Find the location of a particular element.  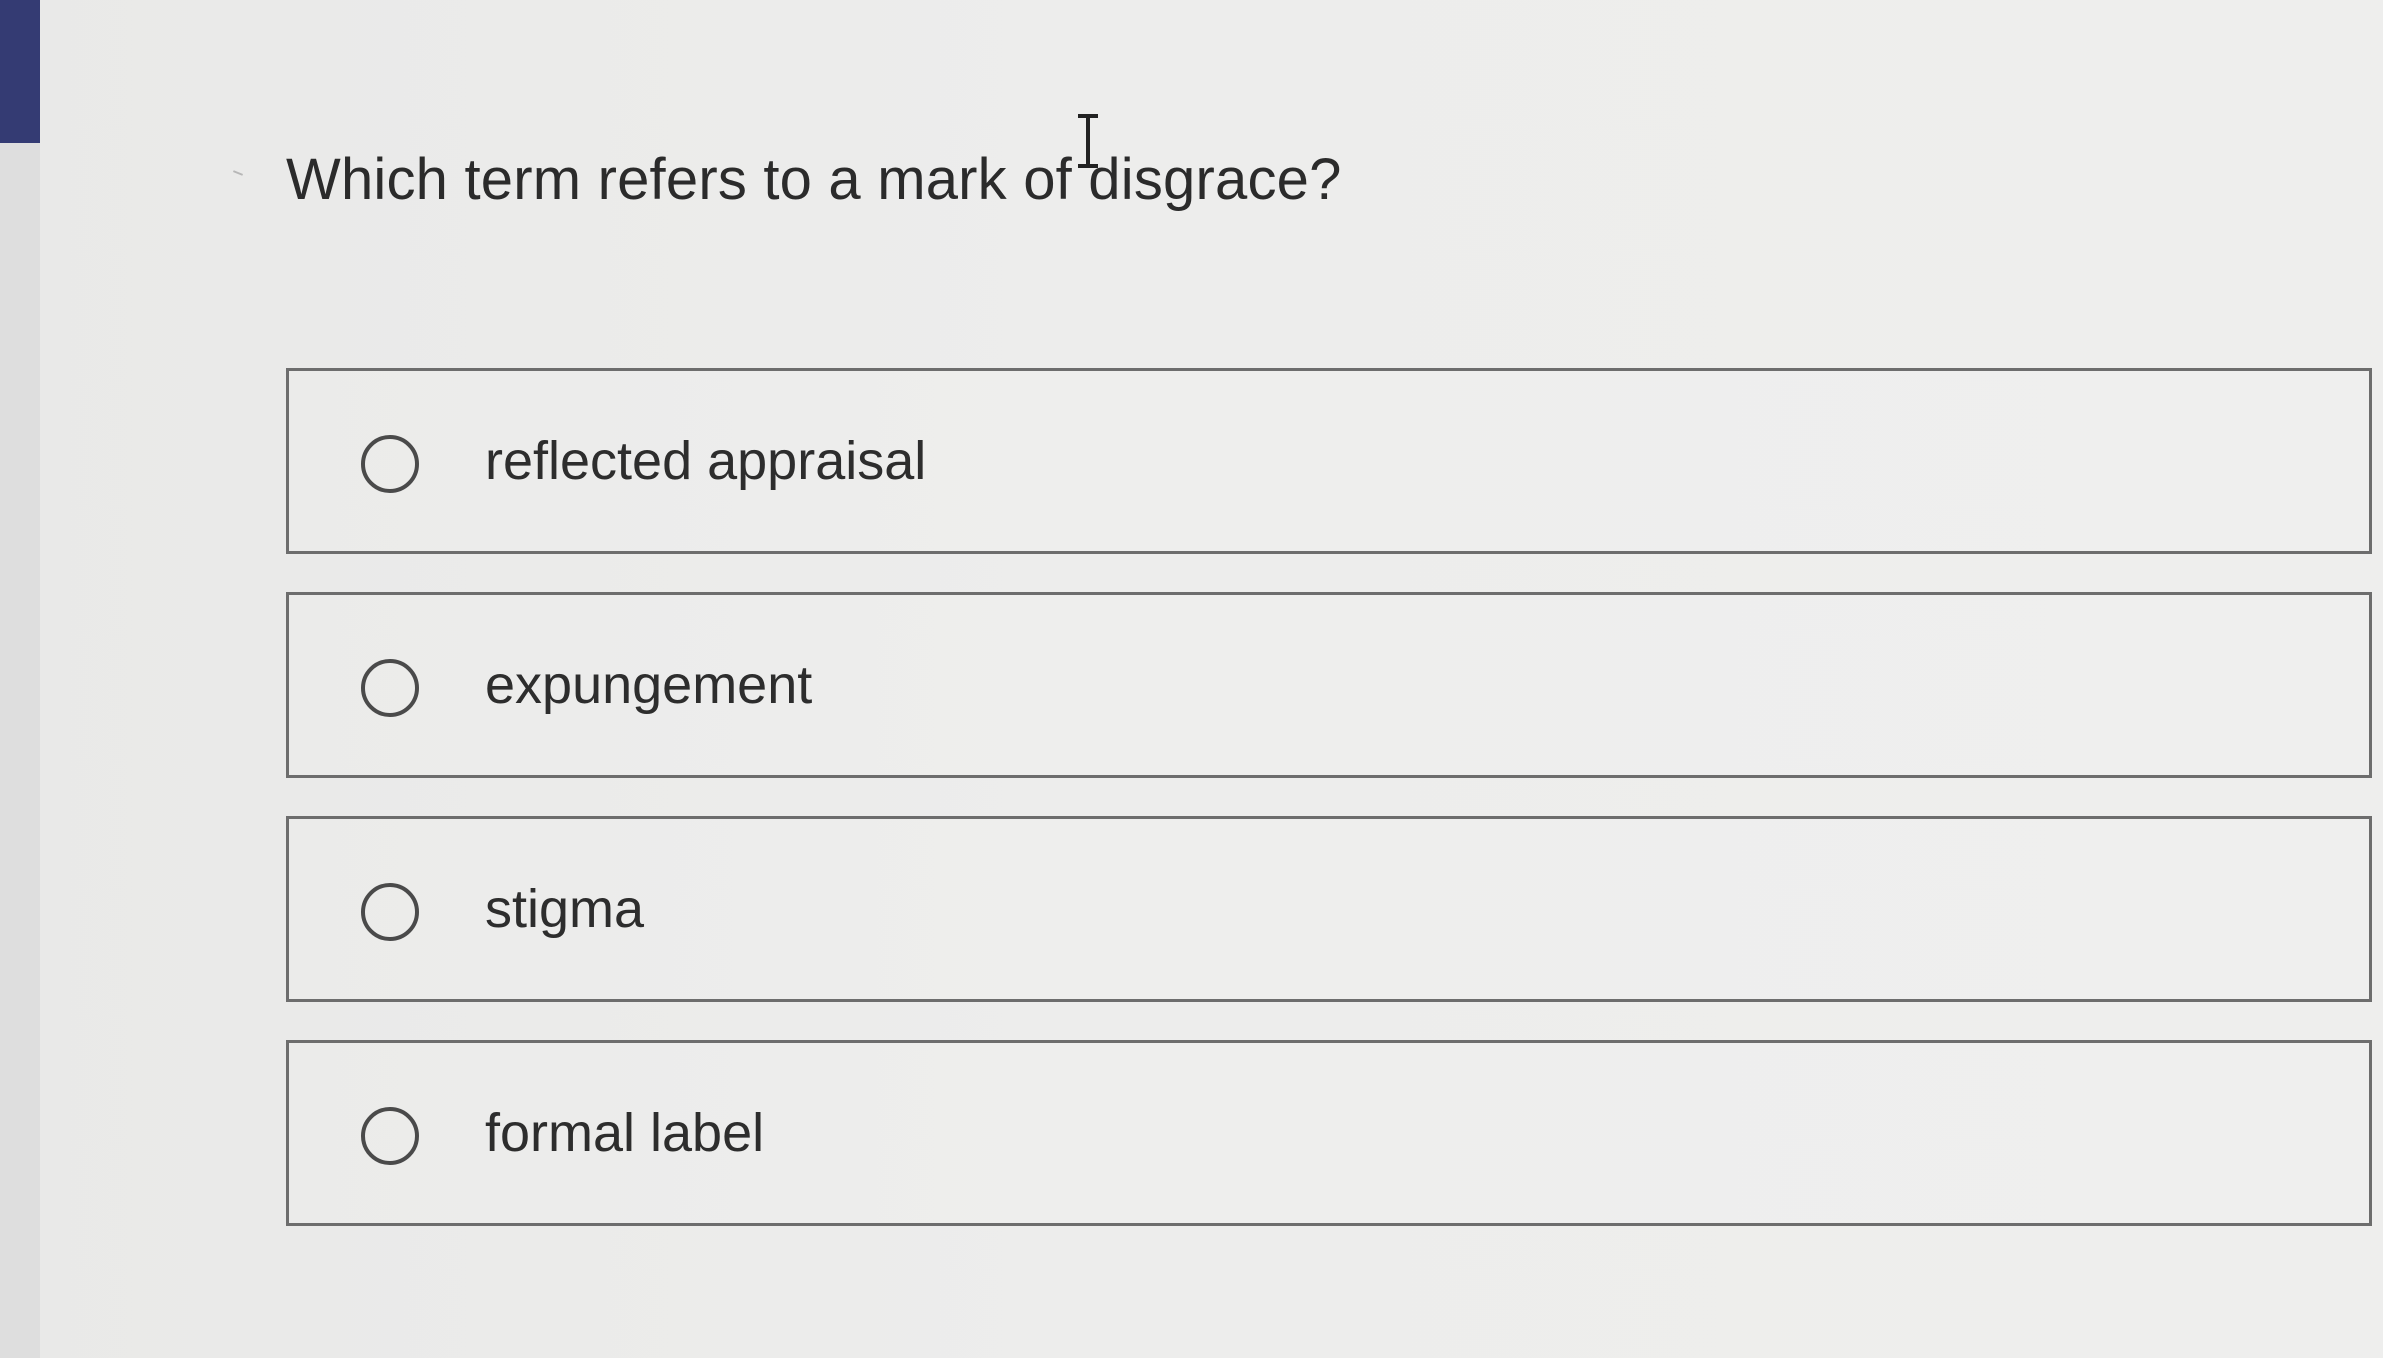

answer-choice-reflected-appraisal: reflected appraisal is located at coordinates (1329, 461).